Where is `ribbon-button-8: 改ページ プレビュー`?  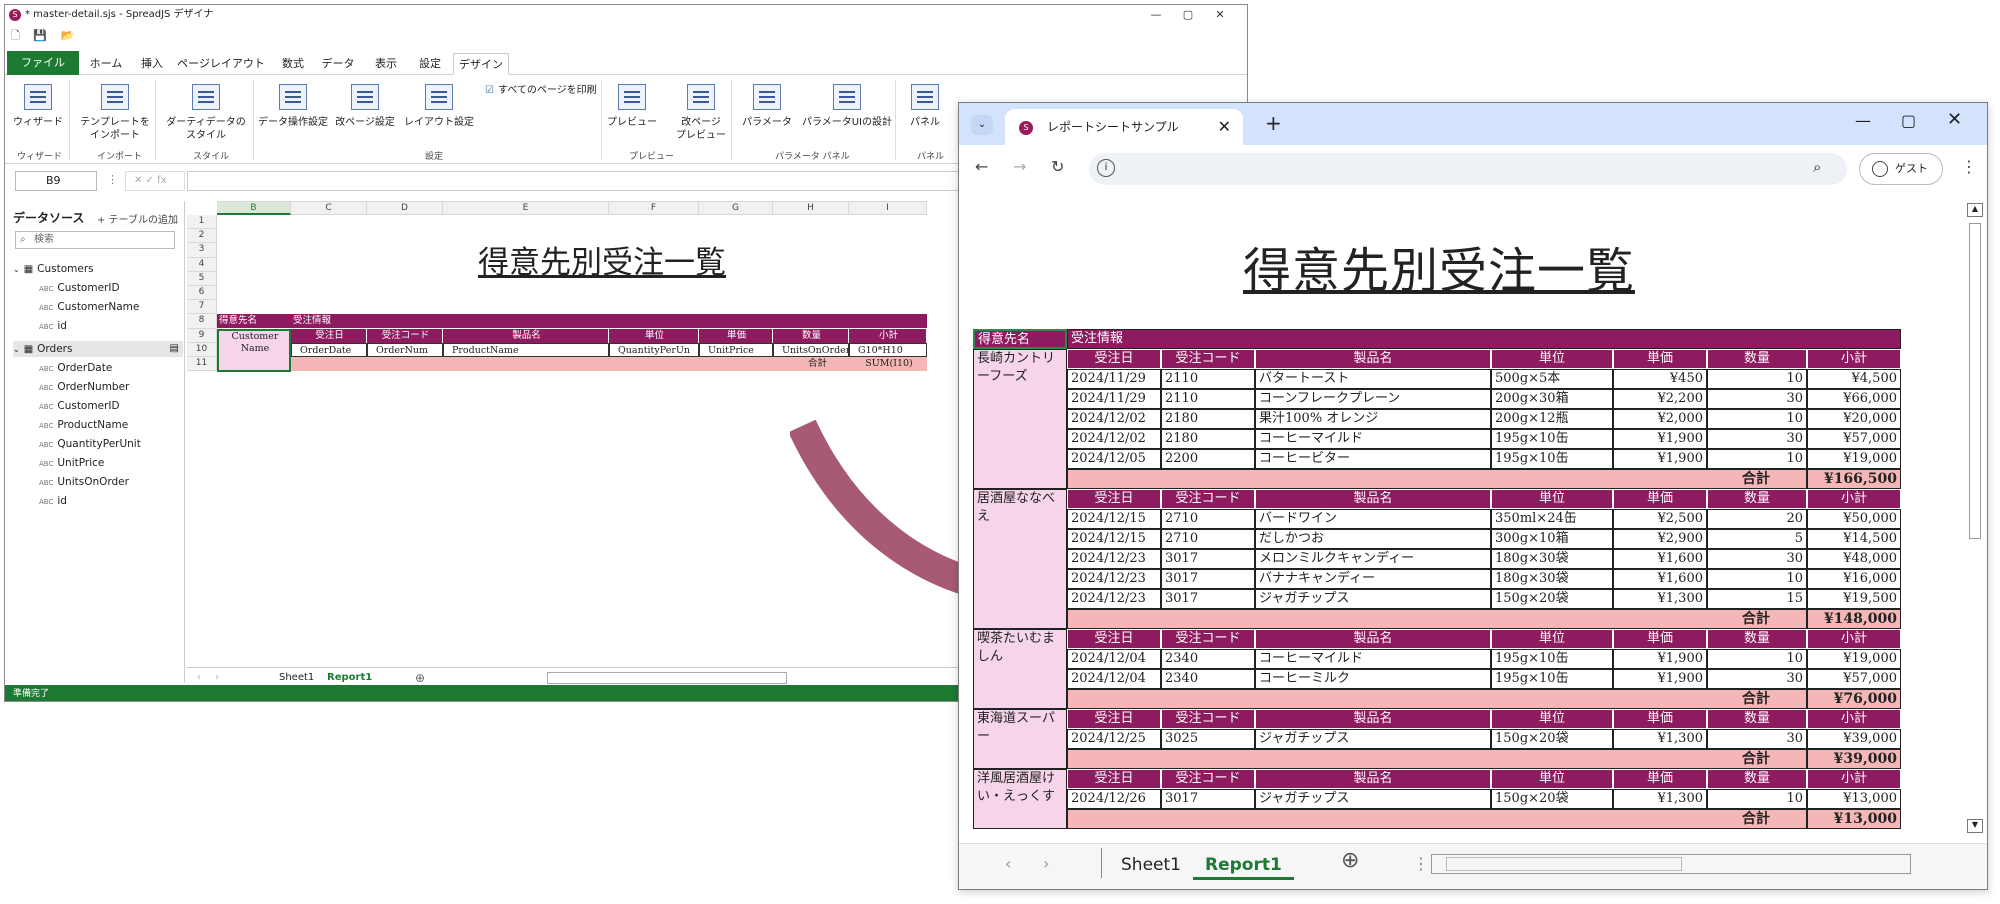
ribbon-button-8: 改ページ プレビュー is located at coordinates (701, 113).